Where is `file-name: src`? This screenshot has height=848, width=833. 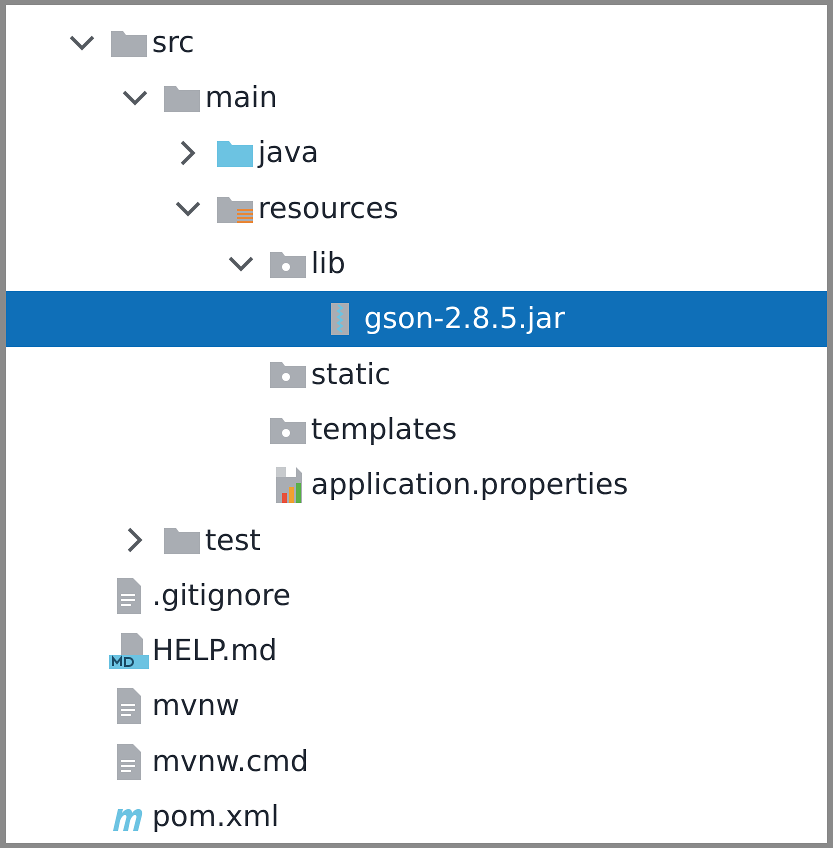
file-name: src is located at coordinates (173, 42).